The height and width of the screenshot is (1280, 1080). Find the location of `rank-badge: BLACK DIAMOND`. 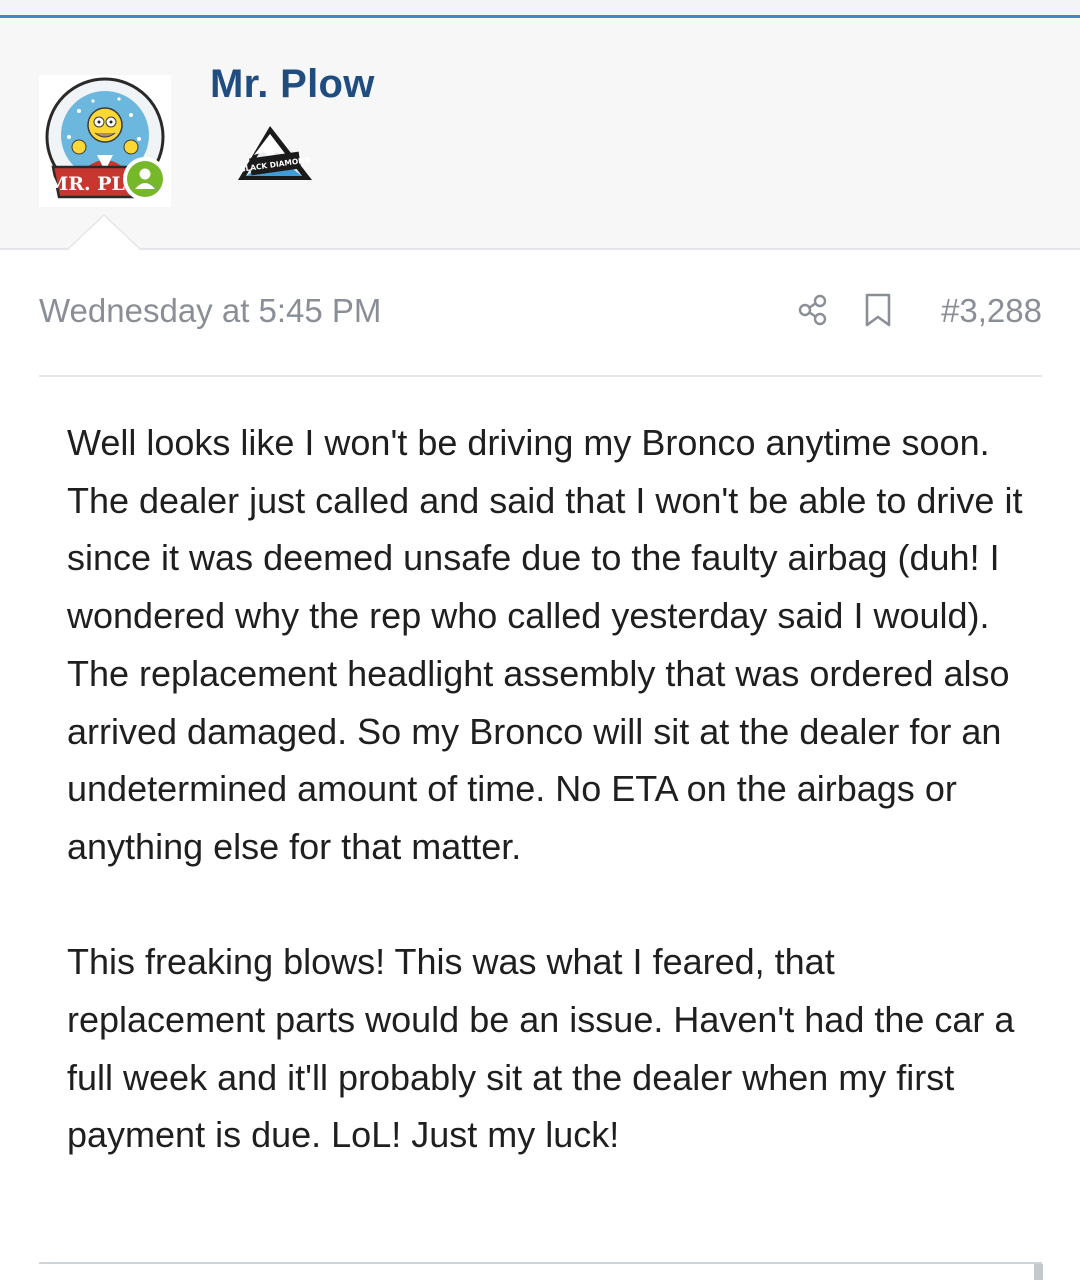

rank-badge: BLACK DIAMOND is located at coordinates (275, 154).